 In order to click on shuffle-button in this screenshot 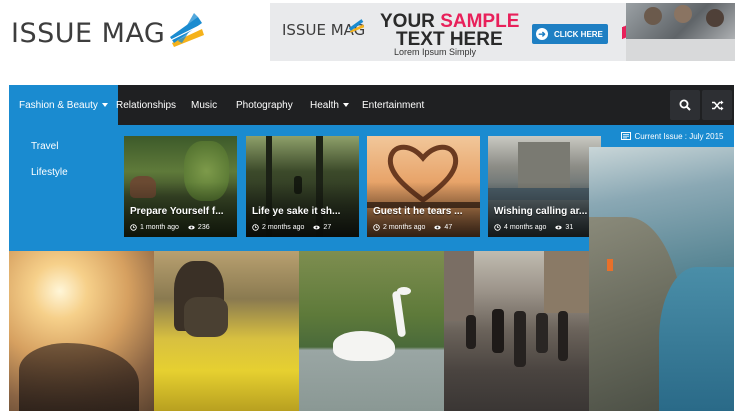, I will do `click(717, 105)`.